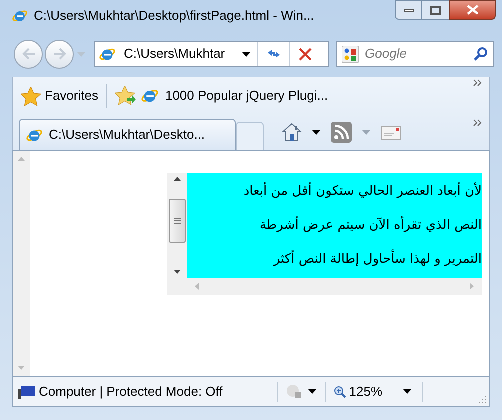 Image resolution: width=502 pixels, height=420 pixels. Describe the element at coordinates (59, 96) in the screenshot. I see `favorites-button: Favorites` at that location.